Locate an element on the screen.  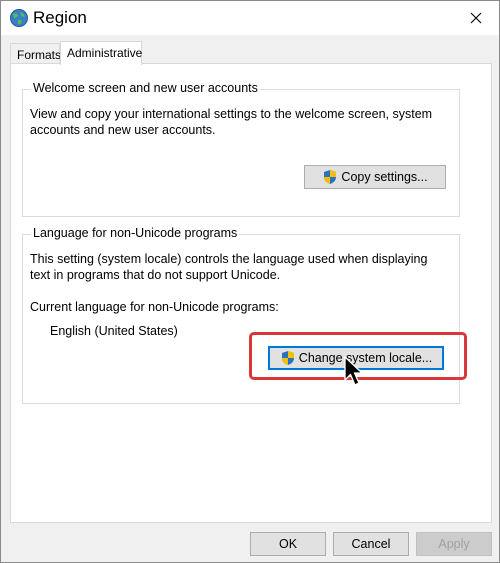
welcome-description-line2: accounts and new user accounts. is located at coordinates (123, 130).